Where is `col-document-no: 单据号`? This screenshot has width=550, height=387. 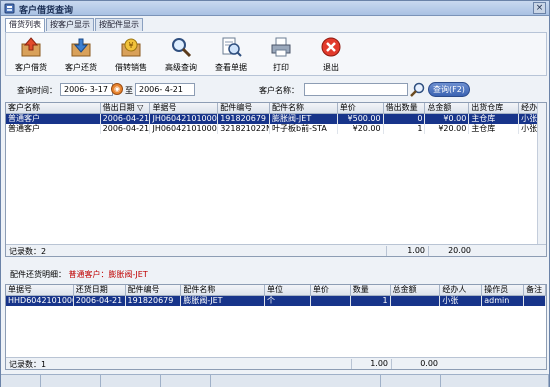 col-document-no: 单据号 is located at coordinates (184, 108).